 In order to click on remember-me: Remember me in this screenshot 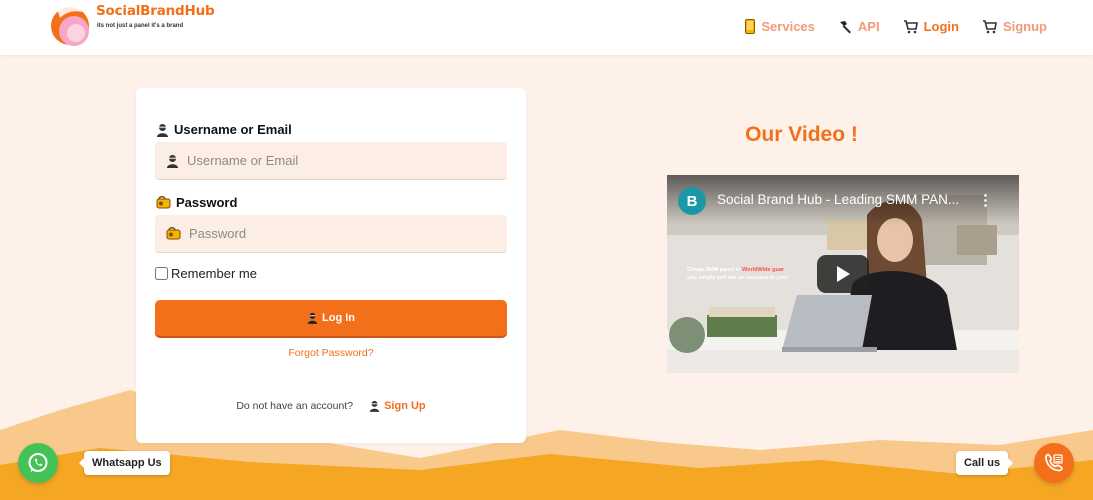, I will do `click(206, 273)`.